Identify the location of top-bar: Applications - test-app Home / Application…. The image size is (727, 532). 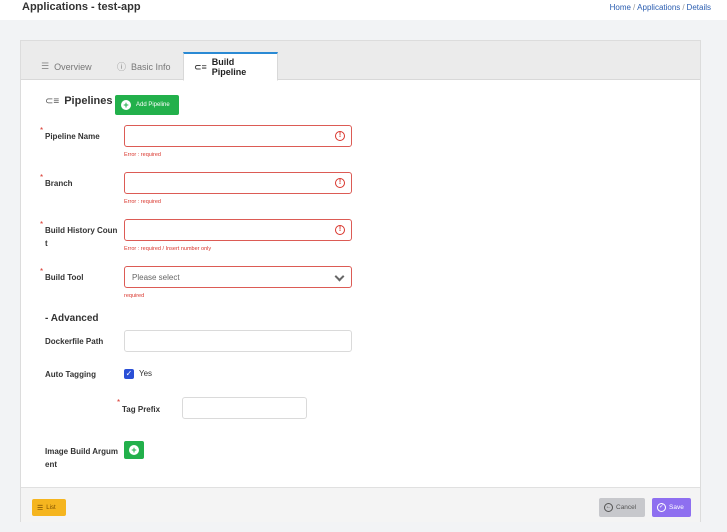
(363, 10).